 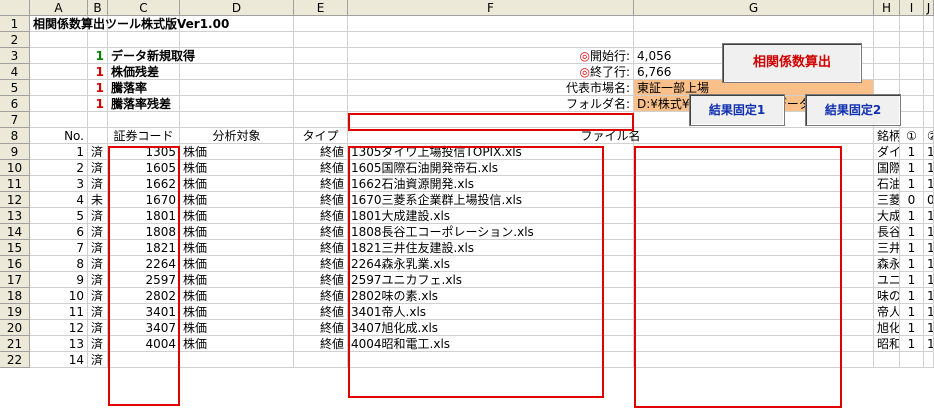 I want to click on row-no: 9, so click(x=59, y=280).